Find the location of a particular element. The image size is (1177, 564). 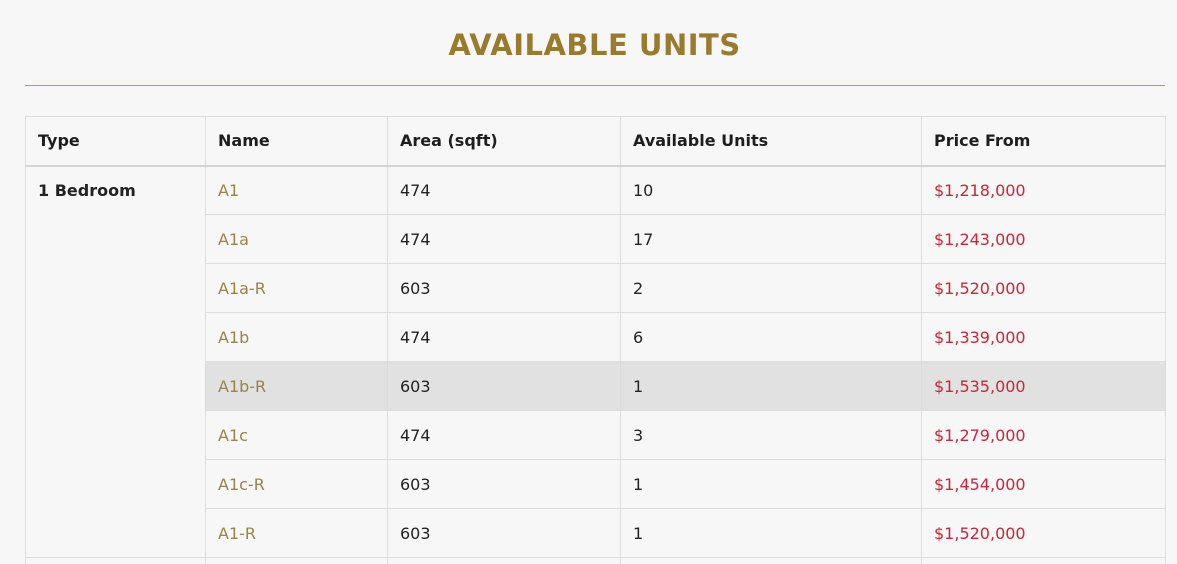

header-price-from: Price From is located at coordinates (1043, 141).